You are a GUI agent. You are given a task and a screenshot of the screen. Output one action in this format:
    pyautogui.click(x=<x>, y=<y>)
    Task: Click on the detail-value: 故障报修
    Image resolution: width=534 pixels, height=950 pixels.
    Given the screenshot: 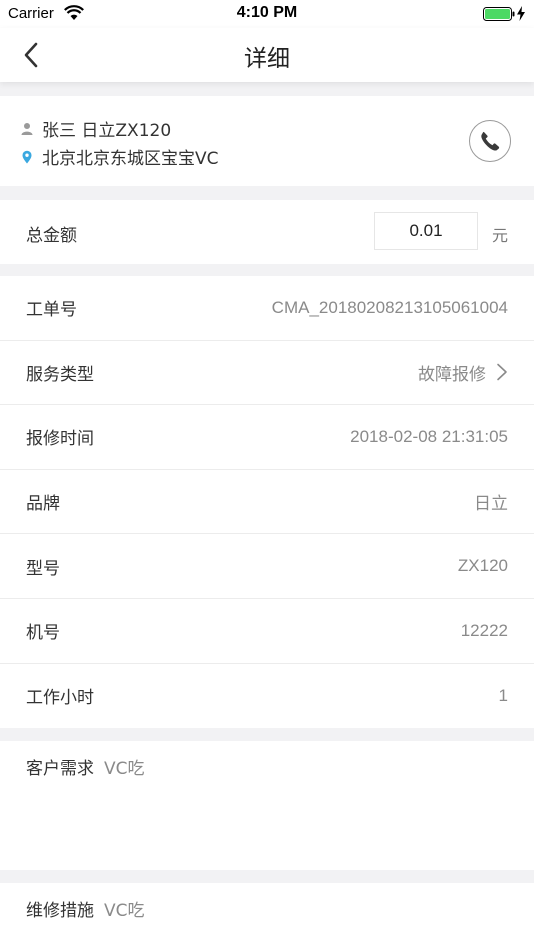 What is the action you would take?
    pyautogui.click(x=452, y=374)
    